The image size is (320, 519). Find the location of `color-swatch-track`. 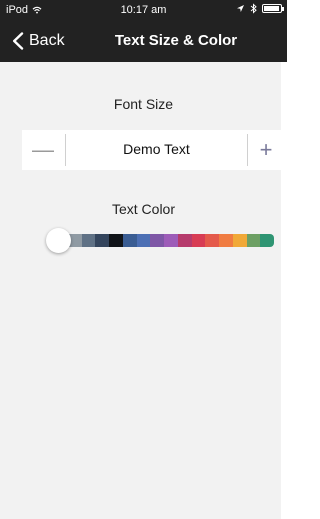

color-swatch-track is located at coordinates (164, 240).